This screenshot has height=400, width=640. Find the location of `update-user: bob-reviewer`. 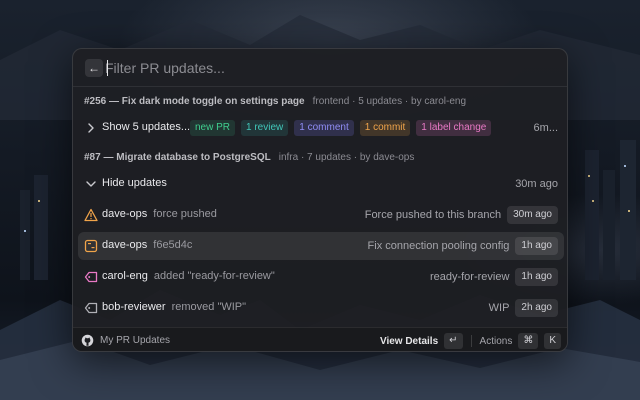

update-user: bob-reviewer is located at coordinates (134, 307).